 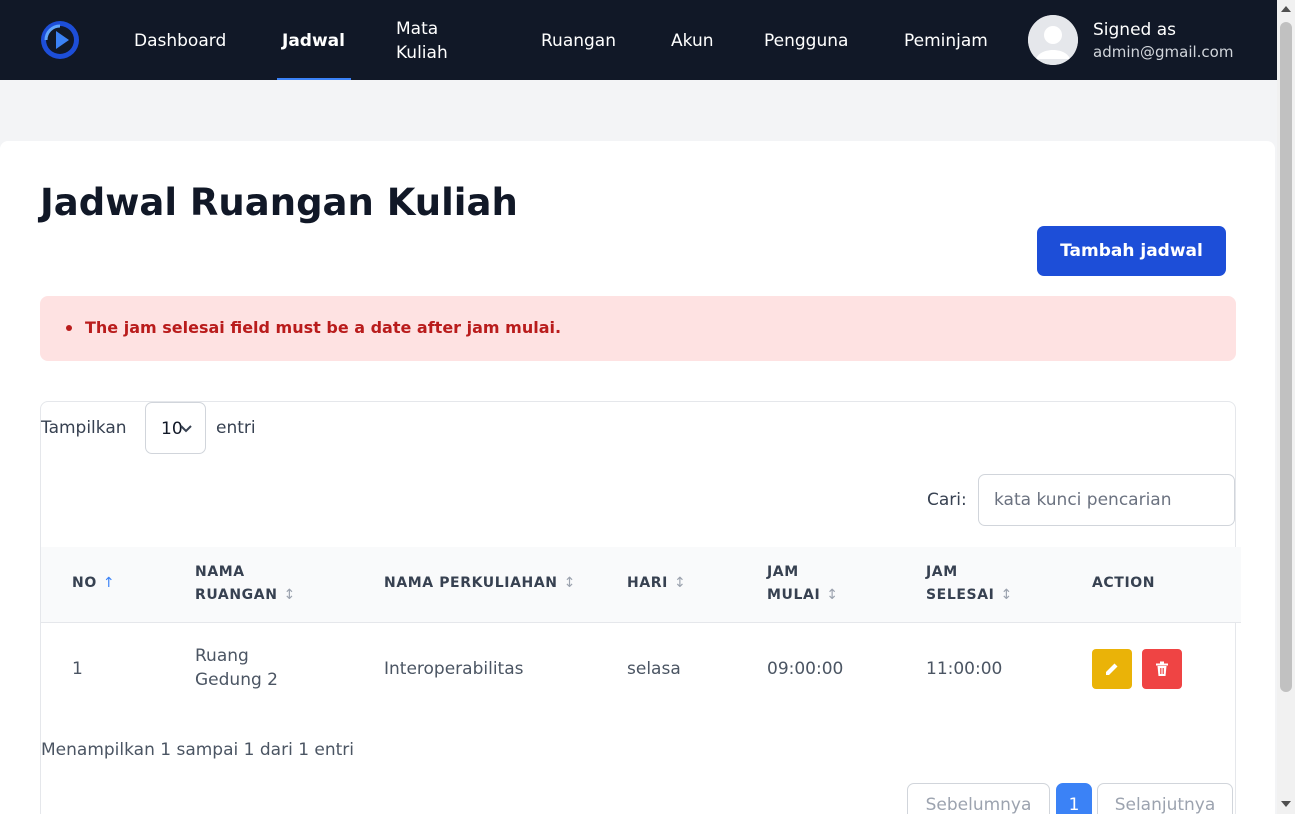 I want to click on edit-button, so click(x=1112, y=669).